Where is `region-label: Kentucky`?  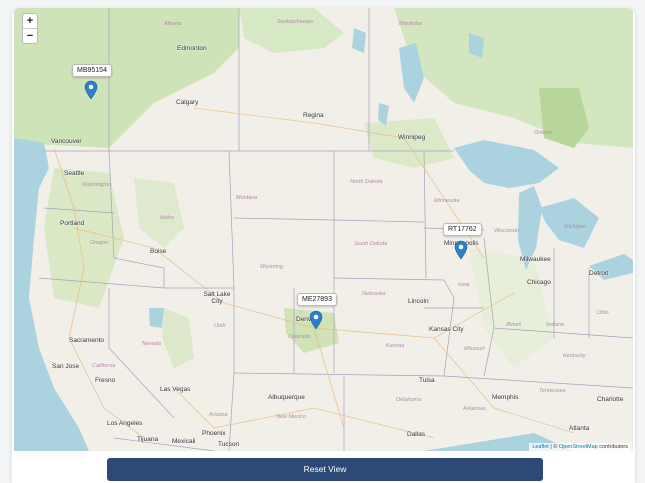
region-label: Kentucky is located at coordinates (574, 356).